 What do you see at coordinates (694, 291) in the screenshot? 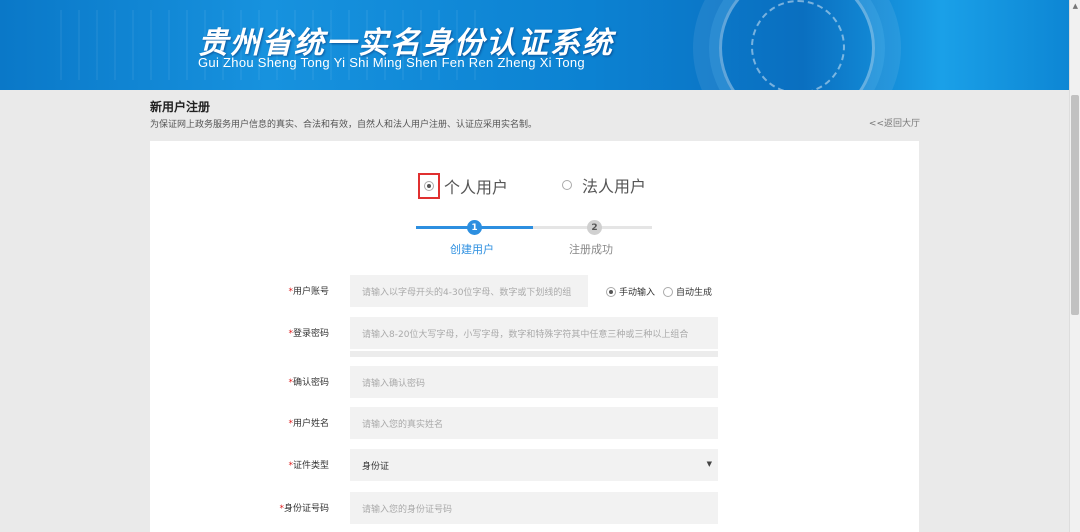
I see `auto-generate-label: 自动生成` at bounding box center [694, 291].